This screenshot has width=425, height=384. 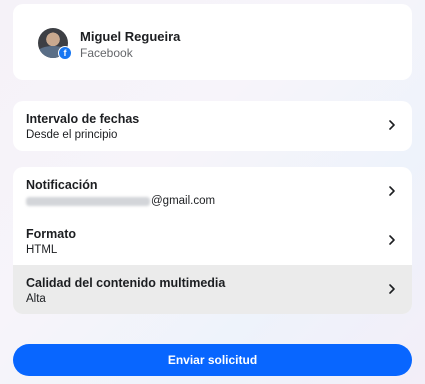 I want to click on media-quality-title: Calidad del contenido multimedia, so click(x=126, y=283).